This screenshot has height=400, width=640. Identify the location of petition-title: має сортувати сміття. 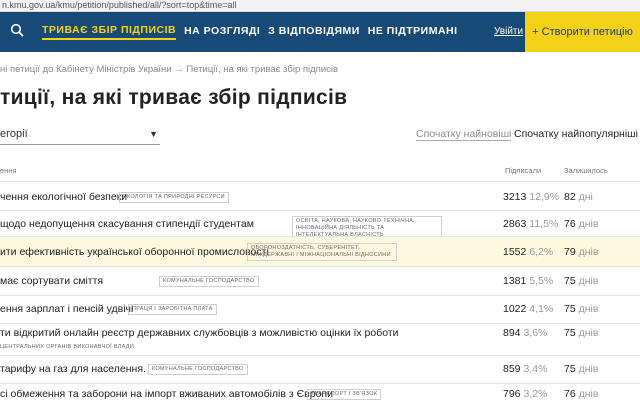
(51, 281).